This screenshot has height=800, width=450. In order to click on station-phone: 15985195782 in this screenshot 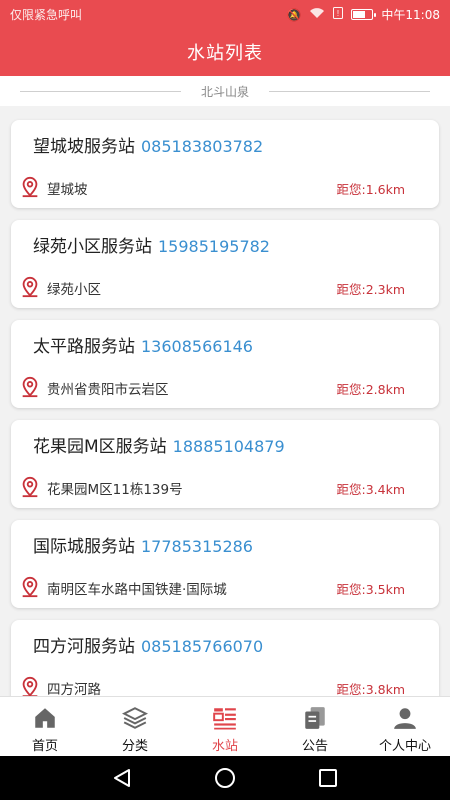, I will do `click(214, 246)`.